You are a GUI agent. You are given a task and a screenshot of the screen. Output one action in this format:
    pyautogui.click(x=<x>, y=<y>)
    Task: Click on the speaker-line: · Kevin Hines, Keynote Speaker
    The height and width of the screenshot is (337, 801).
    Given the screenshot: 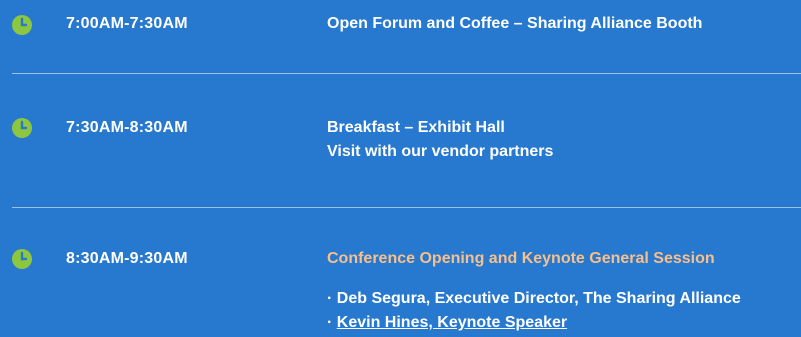 What is the action you would take?
    pyautogui.click(x=447, y=323)
    